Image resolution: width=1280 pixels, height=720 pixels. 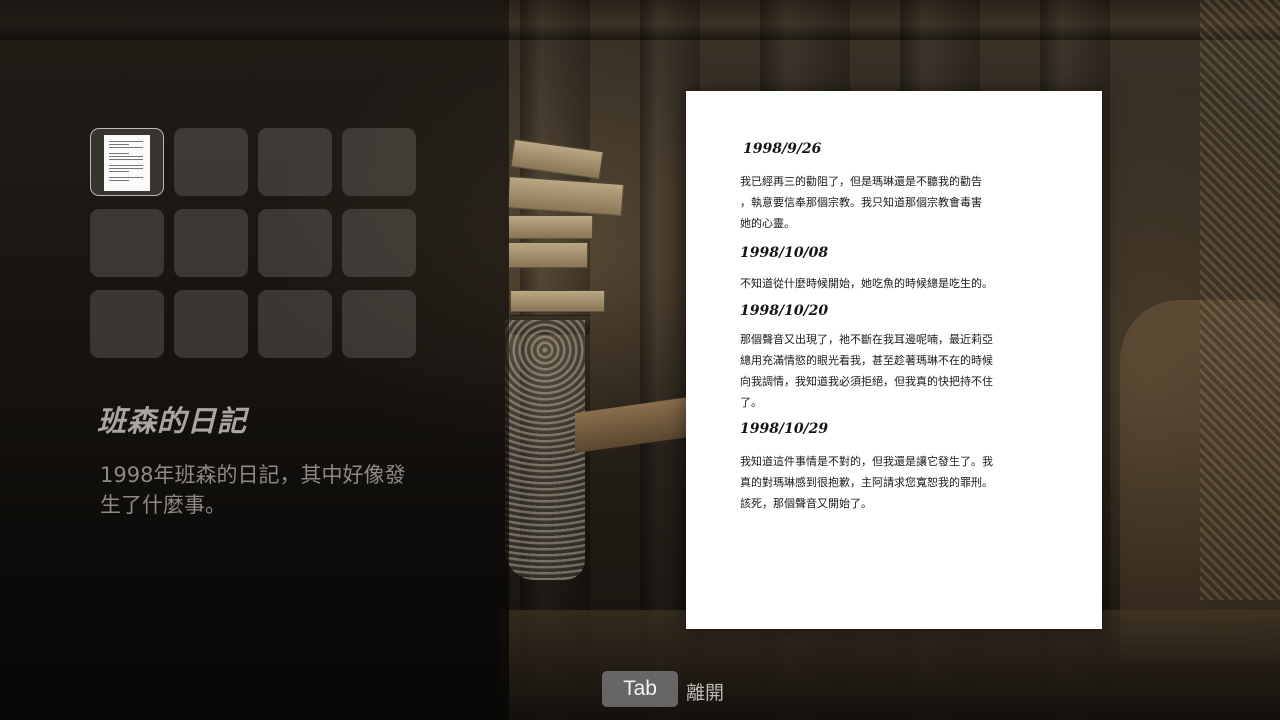 I want to click on inventory-grid, so click(x=253, y=243).